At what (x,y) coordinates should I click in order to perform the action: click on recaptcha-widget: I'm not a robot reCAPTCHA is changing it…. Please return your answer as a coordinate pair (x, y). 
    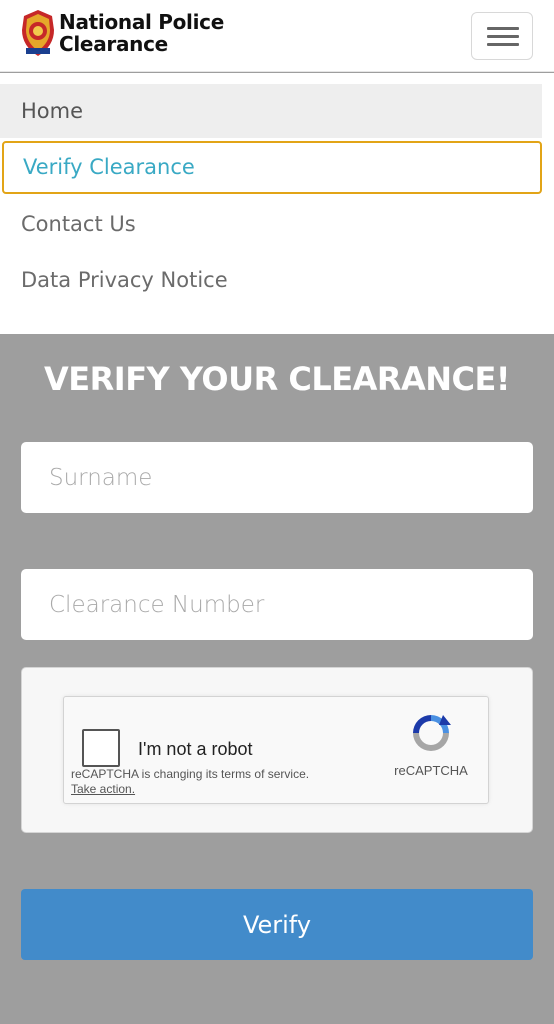
    Looking at the image, I should click on (276, 750).